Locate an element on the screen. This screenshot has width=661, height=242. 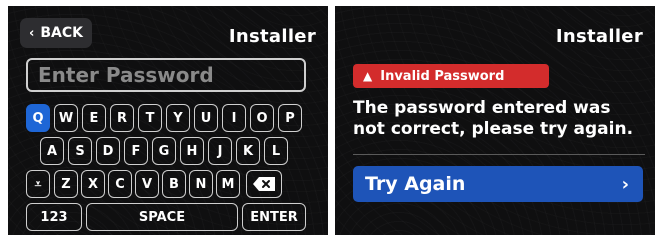
key-label: D is located at coordinates (108, 151).